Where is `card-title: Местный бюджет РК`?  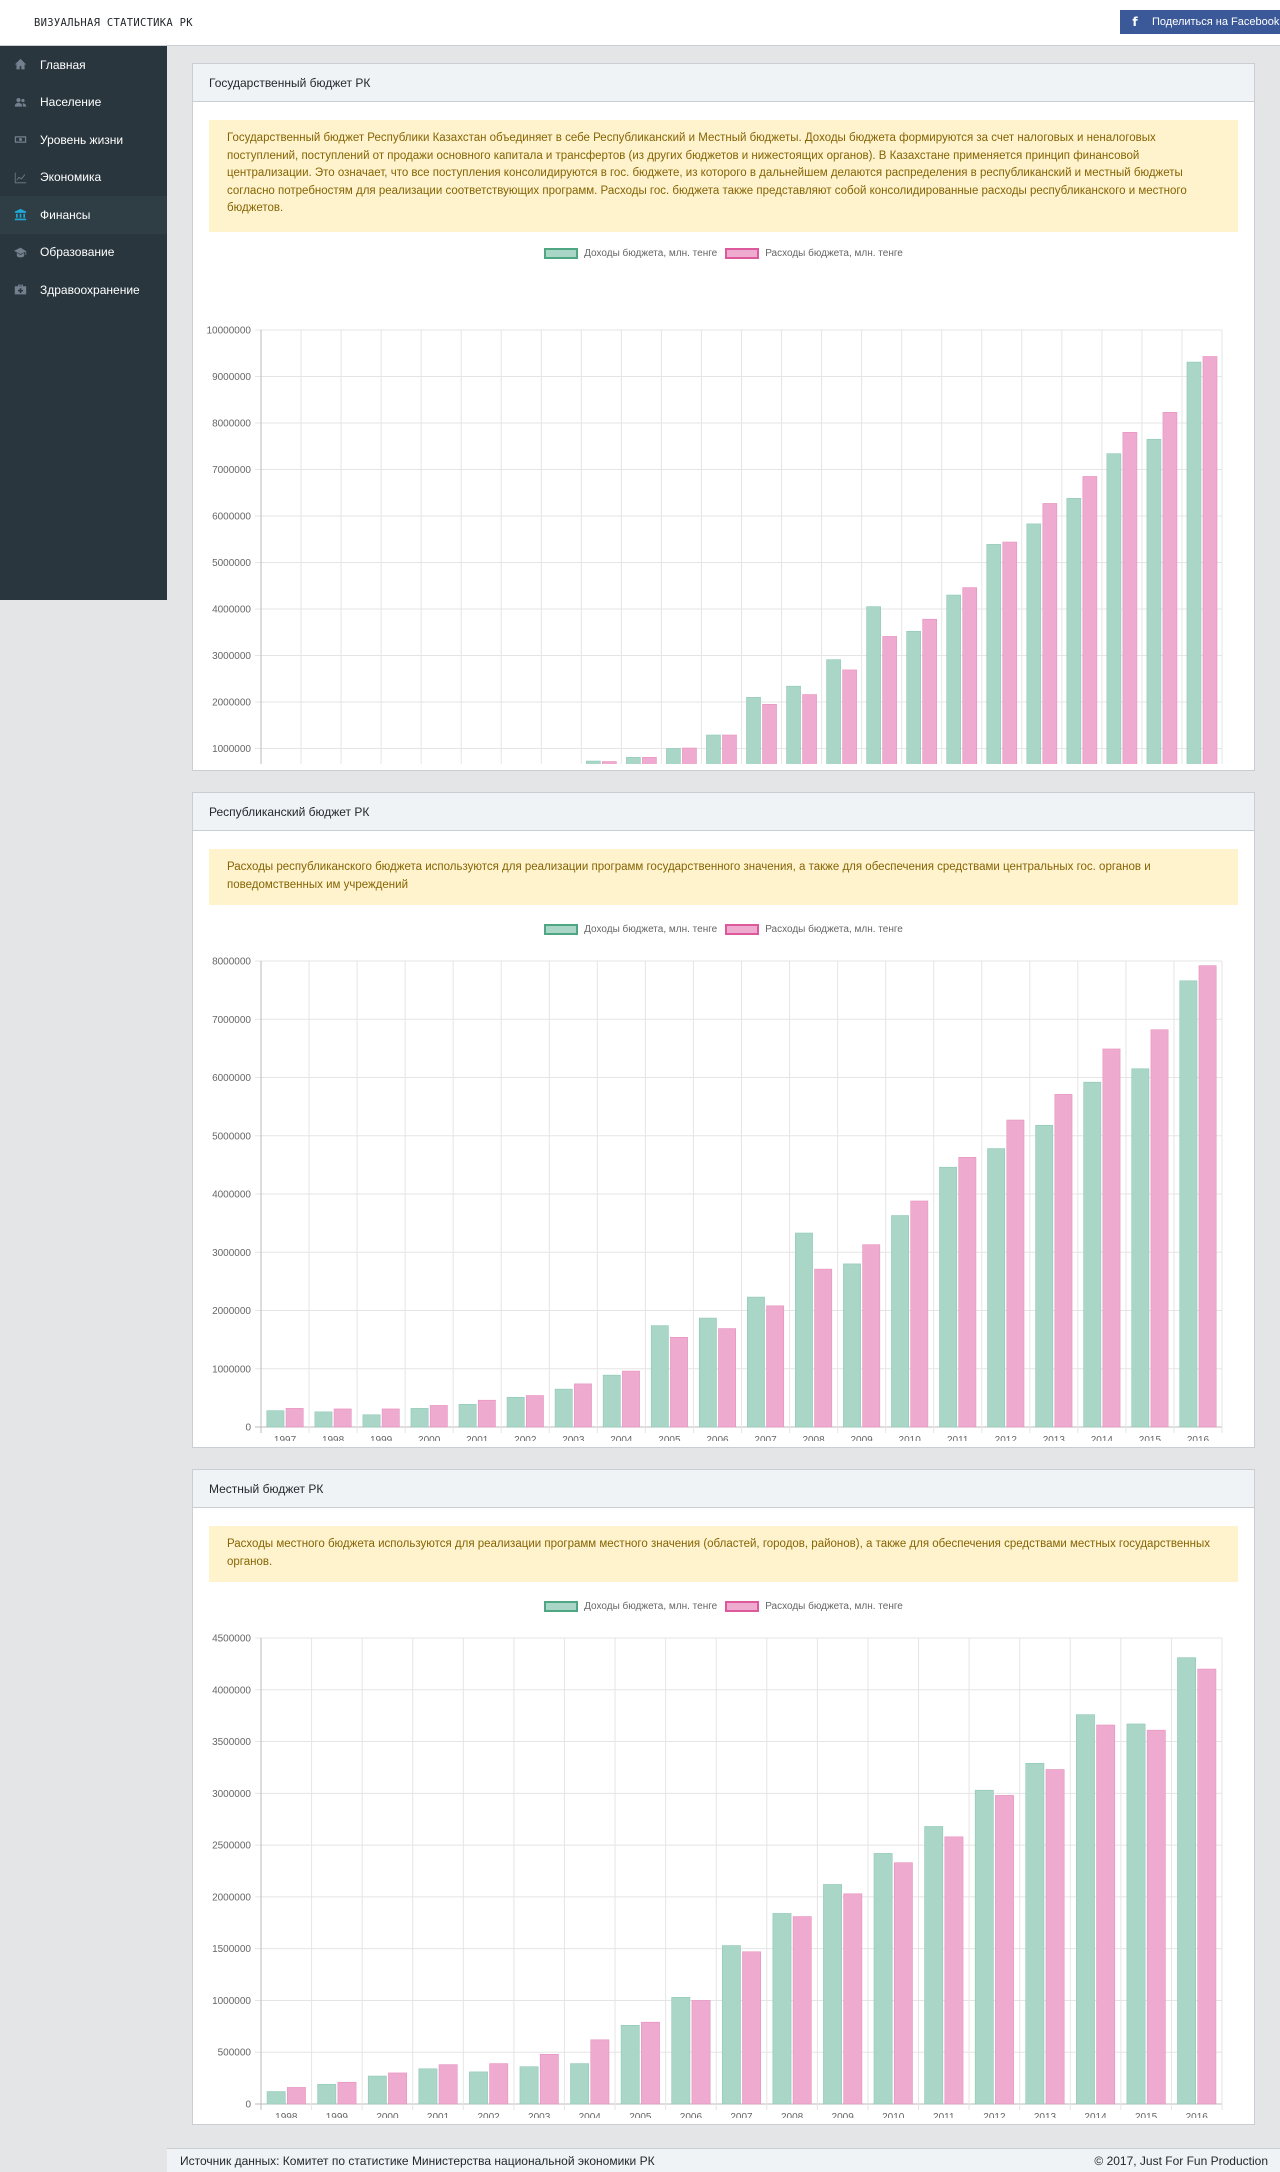
card-title: Местный бюджет РК is located at coordinates (723, 1489).